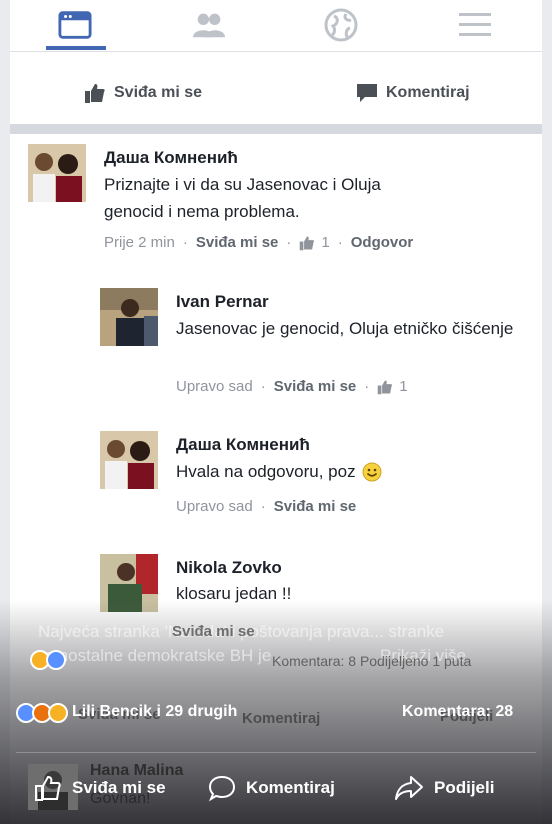 This screenshot has height=824, width=552. What do you see at coordinates (281, 718) in the screenshot?
I see `overlay-ghost-comment: Komentiraj` at bounding box center [281, 718].